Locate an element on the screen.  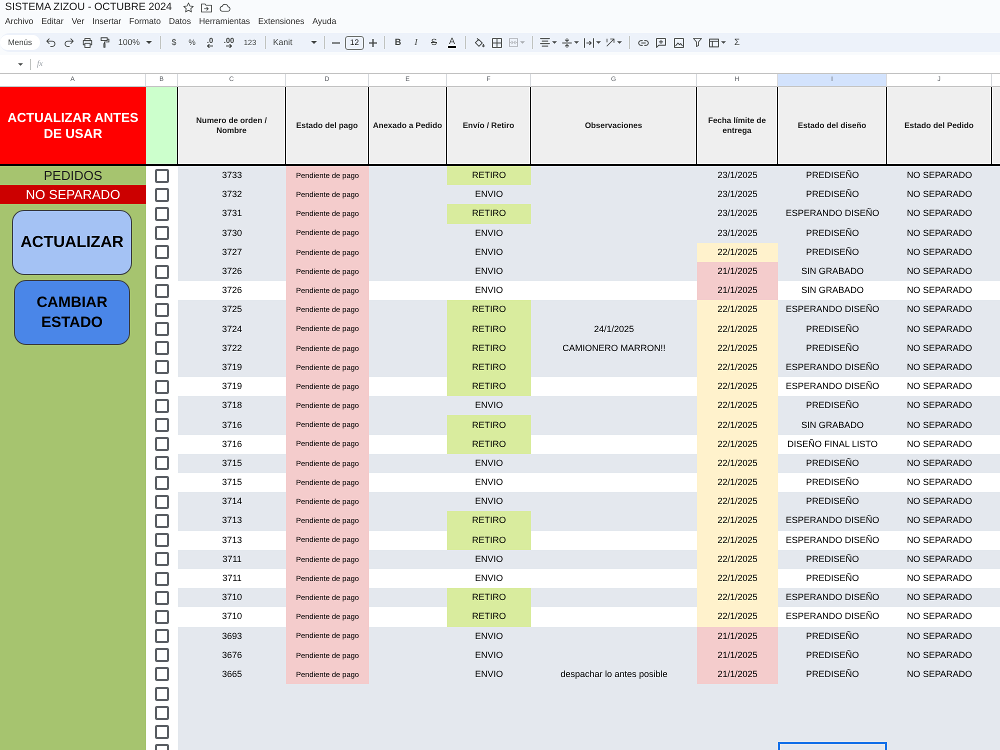
menu-item: Archivo is located at coordinates (19, 21).